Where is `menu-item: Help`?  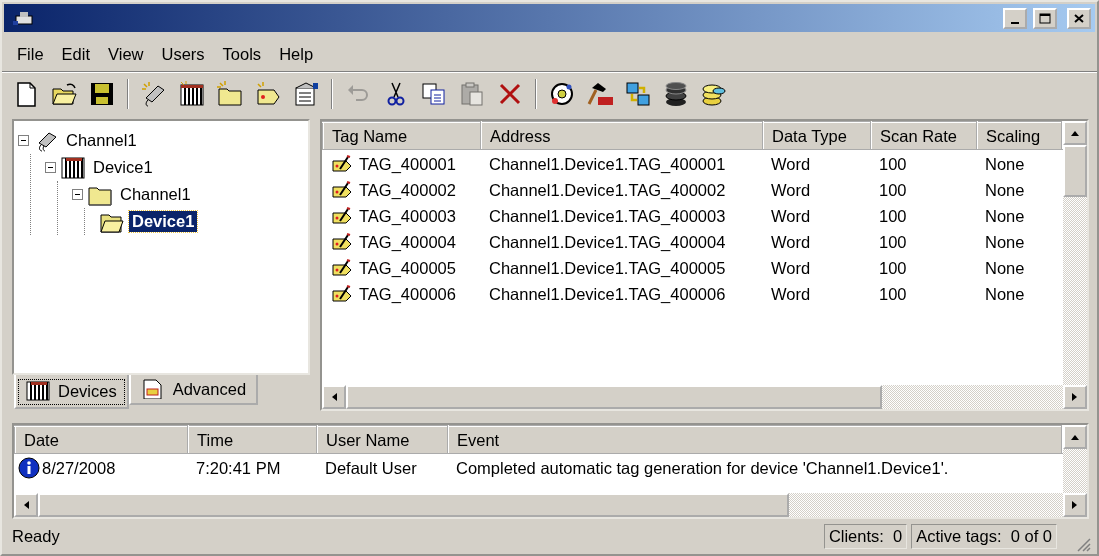 menu-item: Help is located at coordinates (296, 54).